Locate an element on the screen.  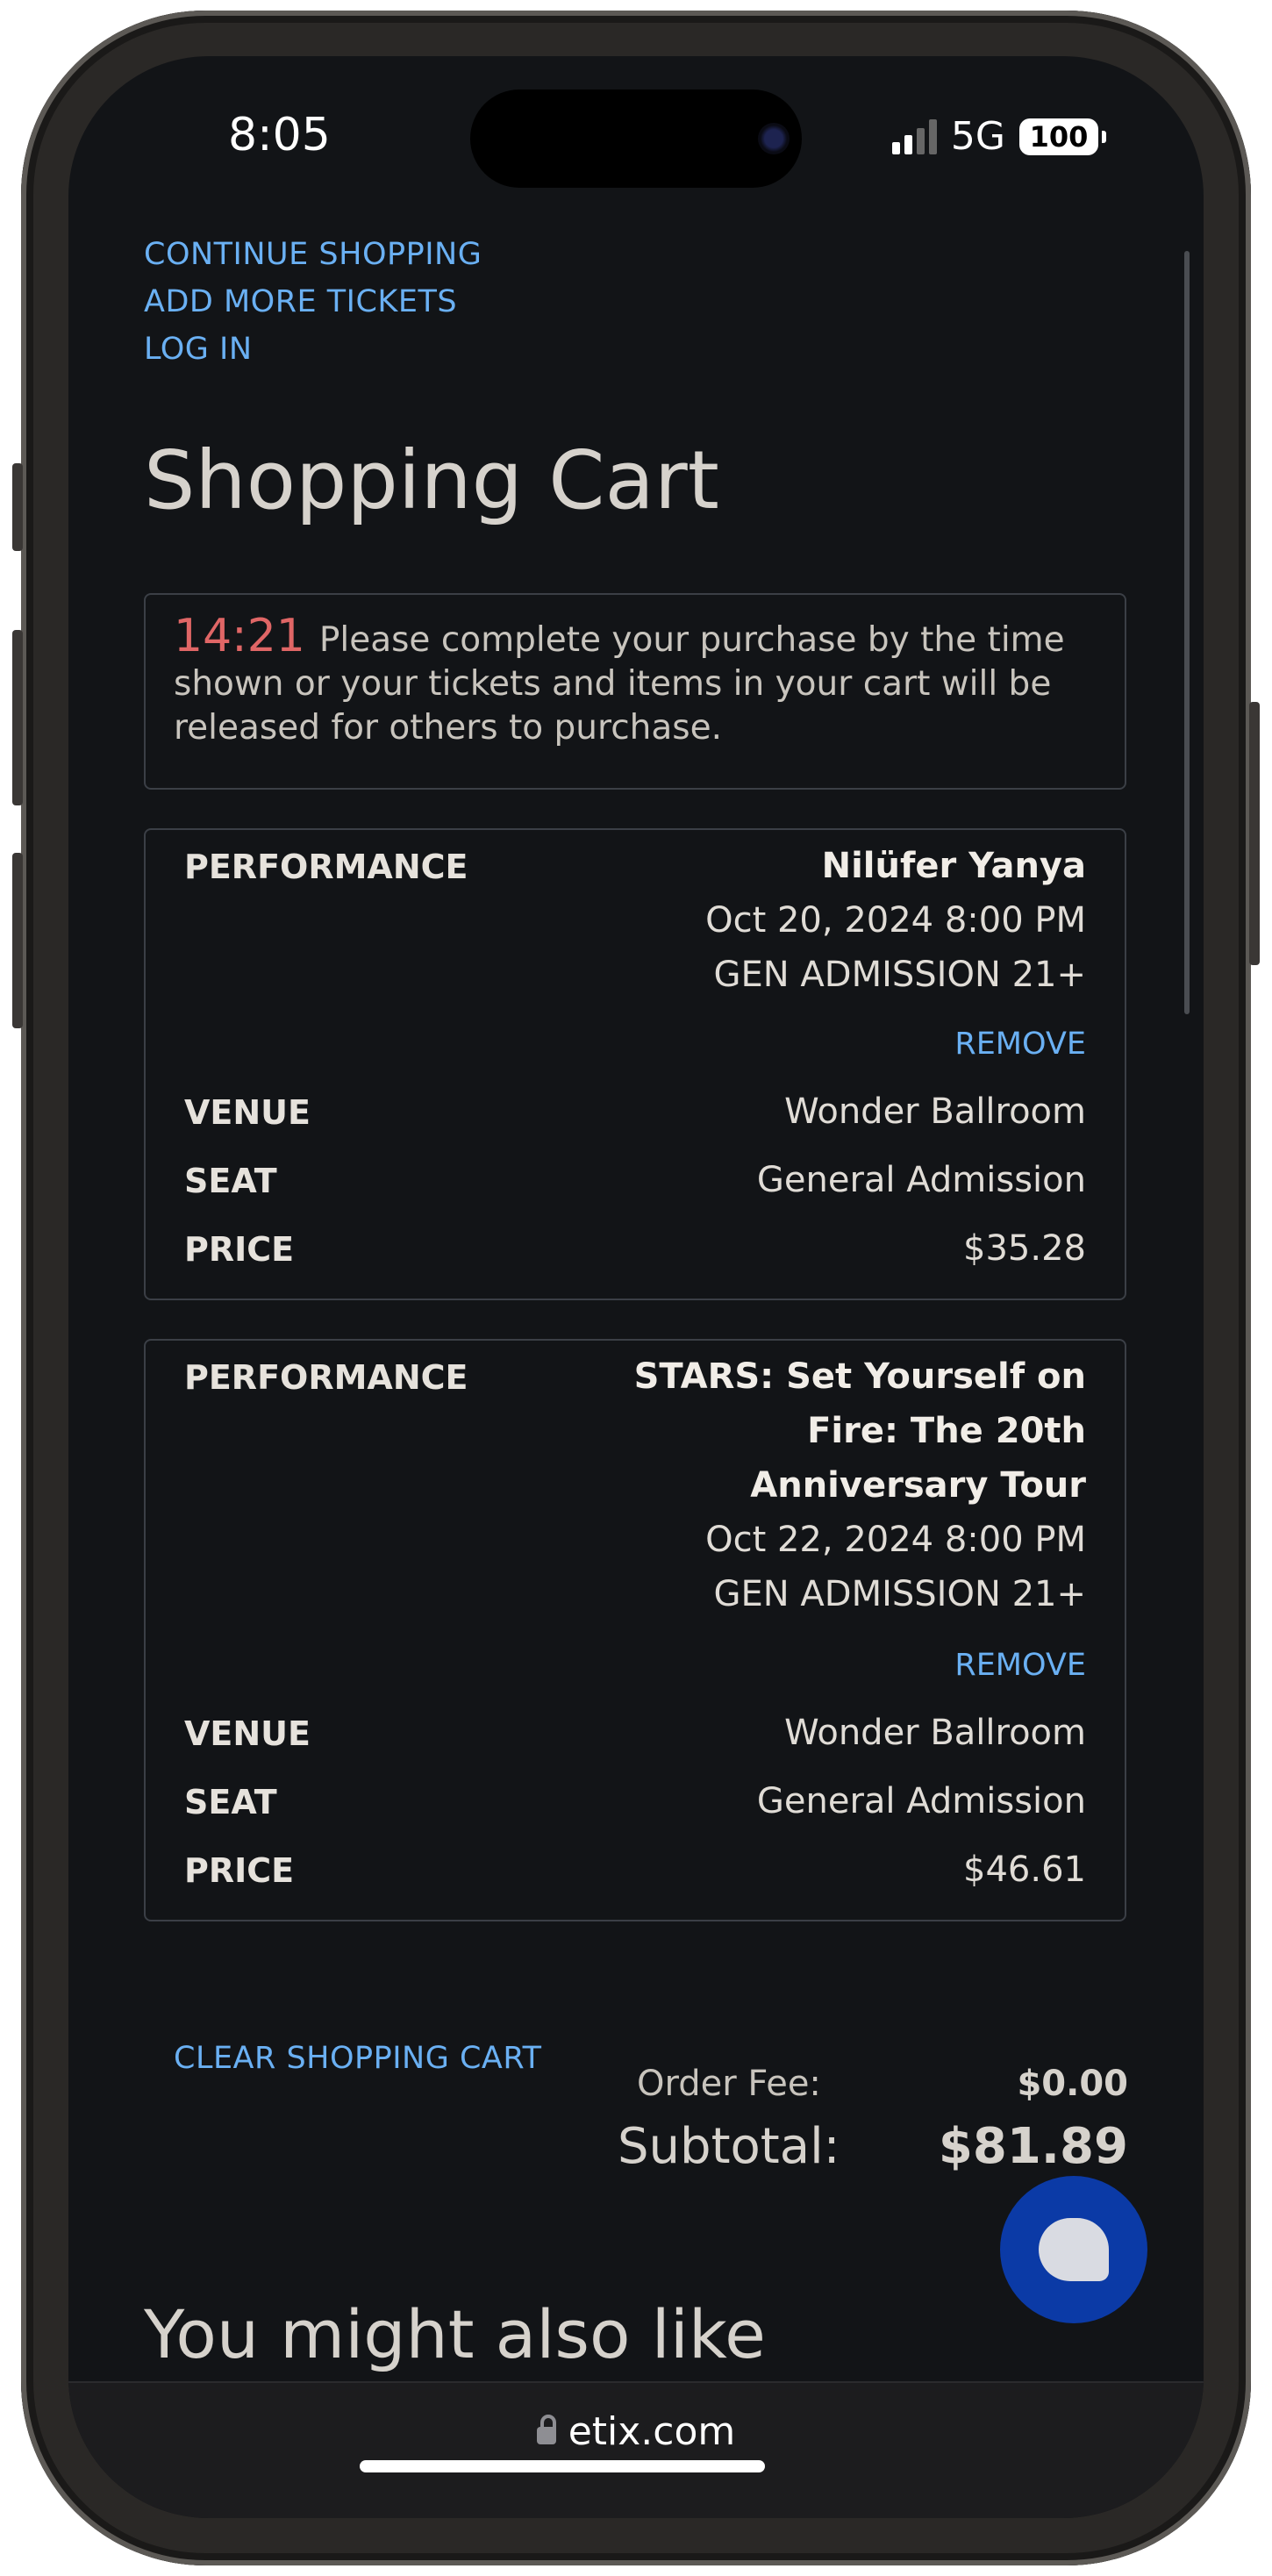
subtotal-value: $81.89 is located at coordinates (1033, 2146).